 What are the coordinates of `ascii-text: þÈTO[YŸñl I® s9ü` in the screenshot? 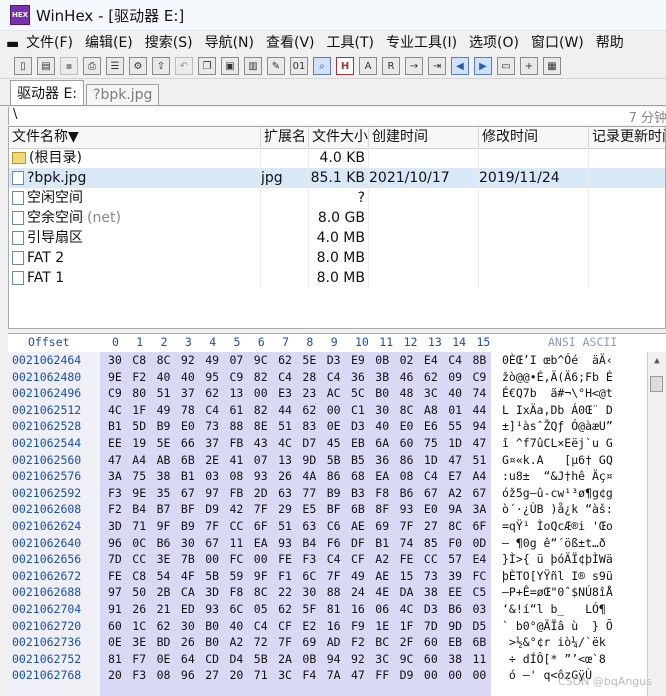 It's located at (557, 576).